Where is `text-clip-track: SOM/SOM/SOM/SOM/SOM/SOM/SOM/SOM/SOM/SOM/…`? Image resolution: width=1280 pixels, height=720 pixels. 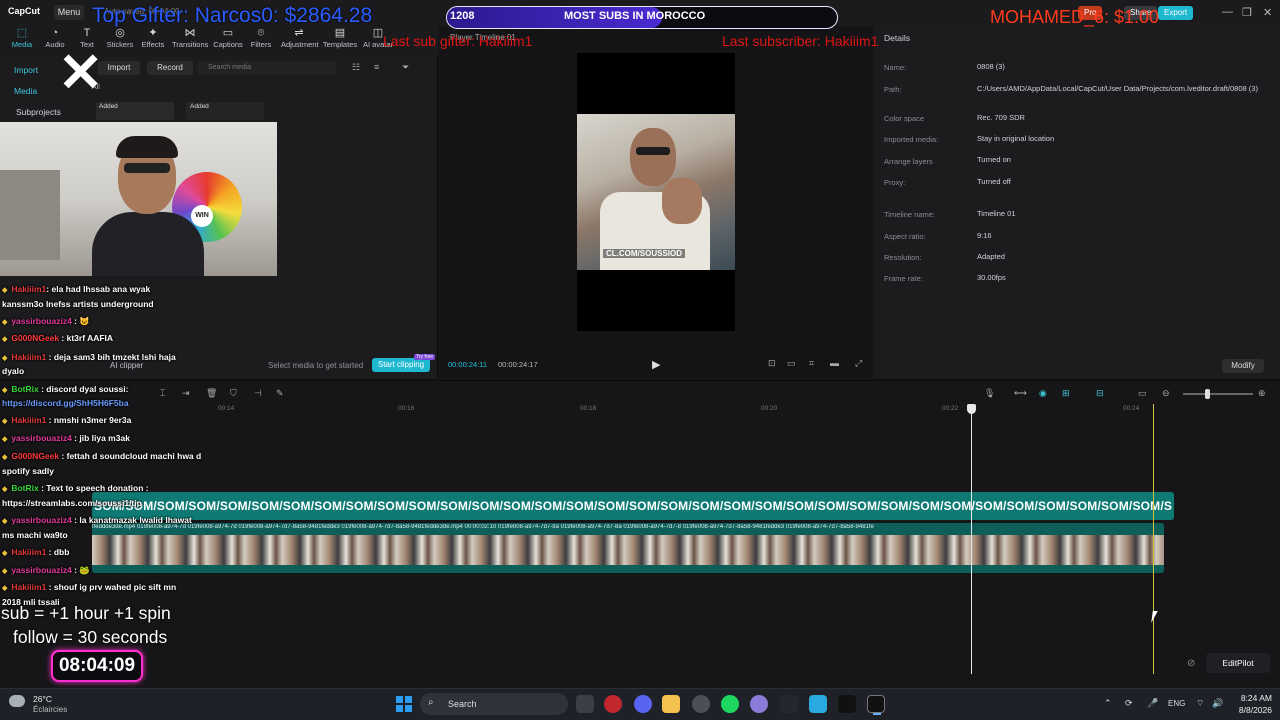 text-clip-track: SOM/SOM/SOM/SOM/SOM/SOM/SOM/SOM/SOM/SOM/… is located at coordinates (633, 506).